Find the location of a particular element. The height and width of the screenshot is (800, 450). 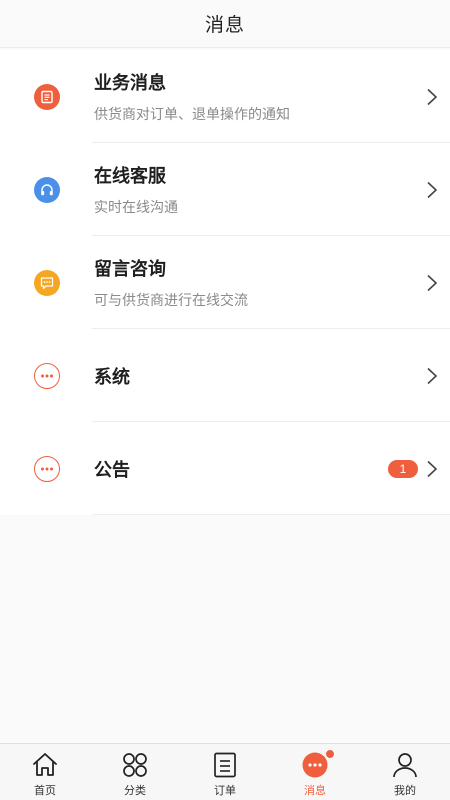

chat-bubble-icon is located at coordinates (47, 282).